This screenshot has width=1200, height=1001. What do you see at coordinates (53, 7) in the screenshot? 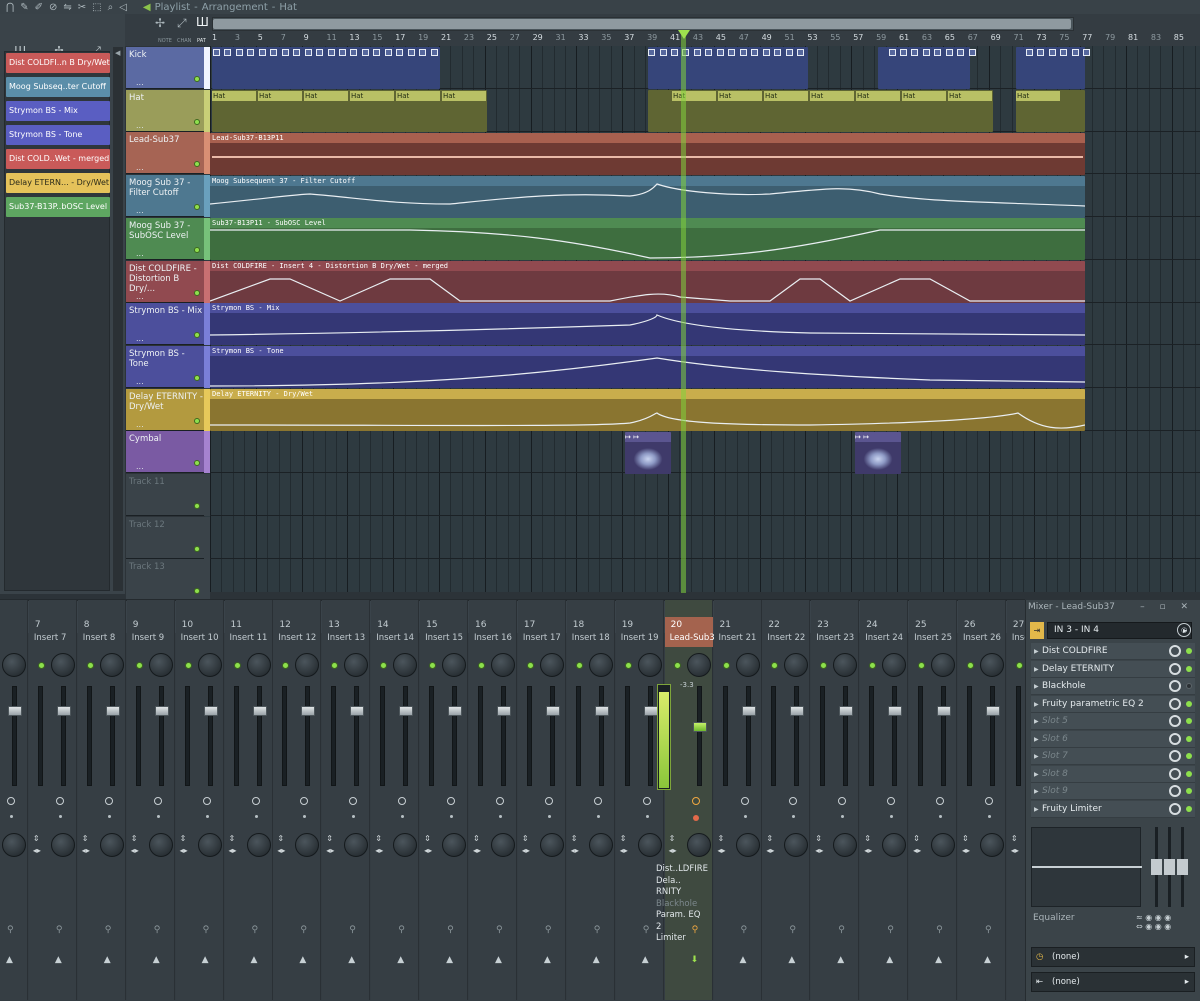
I see `mute-icon: ⊘` at bounding box center [53, 7].